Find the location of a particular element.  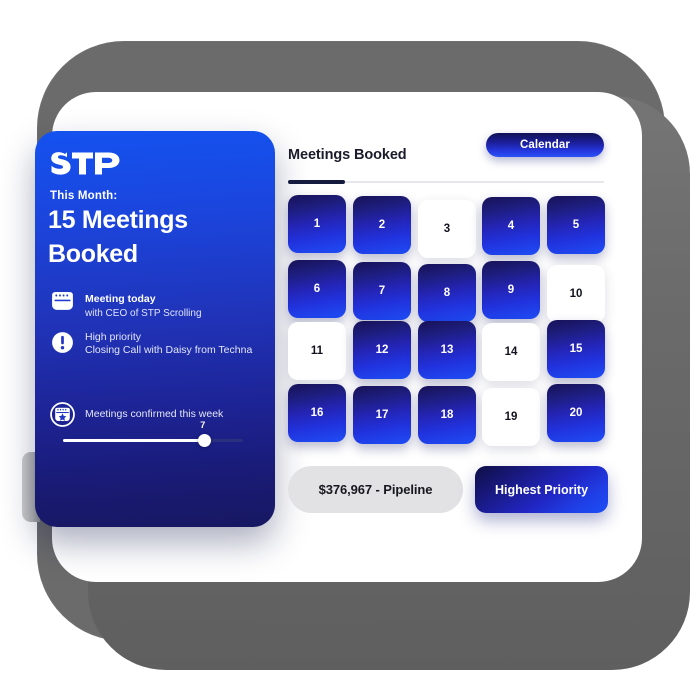

calendar-day-label: 13 is located at coordinates (447, 350).